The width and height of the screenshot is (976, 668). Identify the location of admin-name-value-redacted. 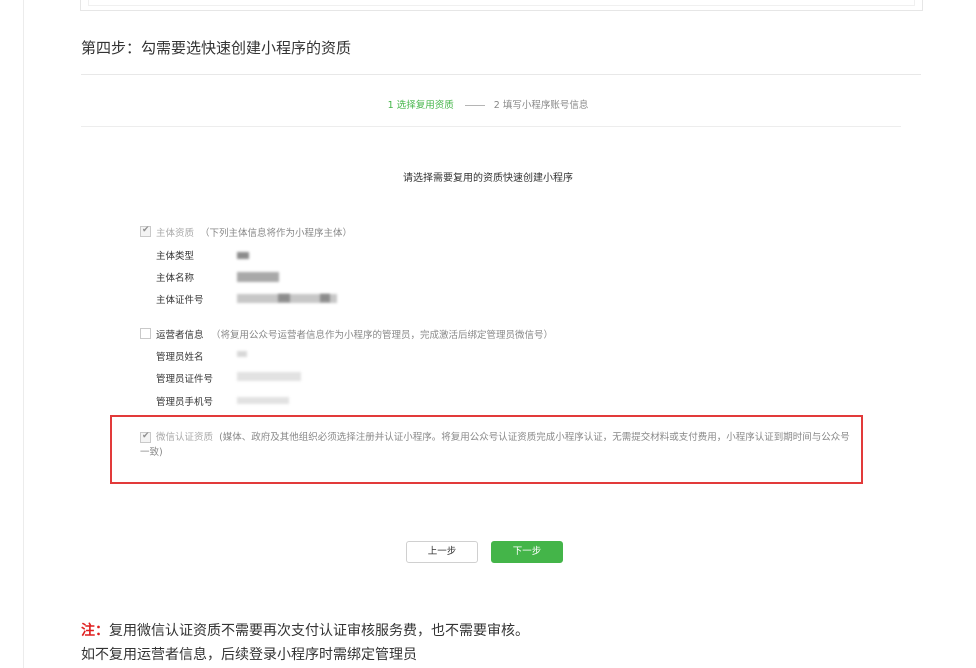
(242, 354).